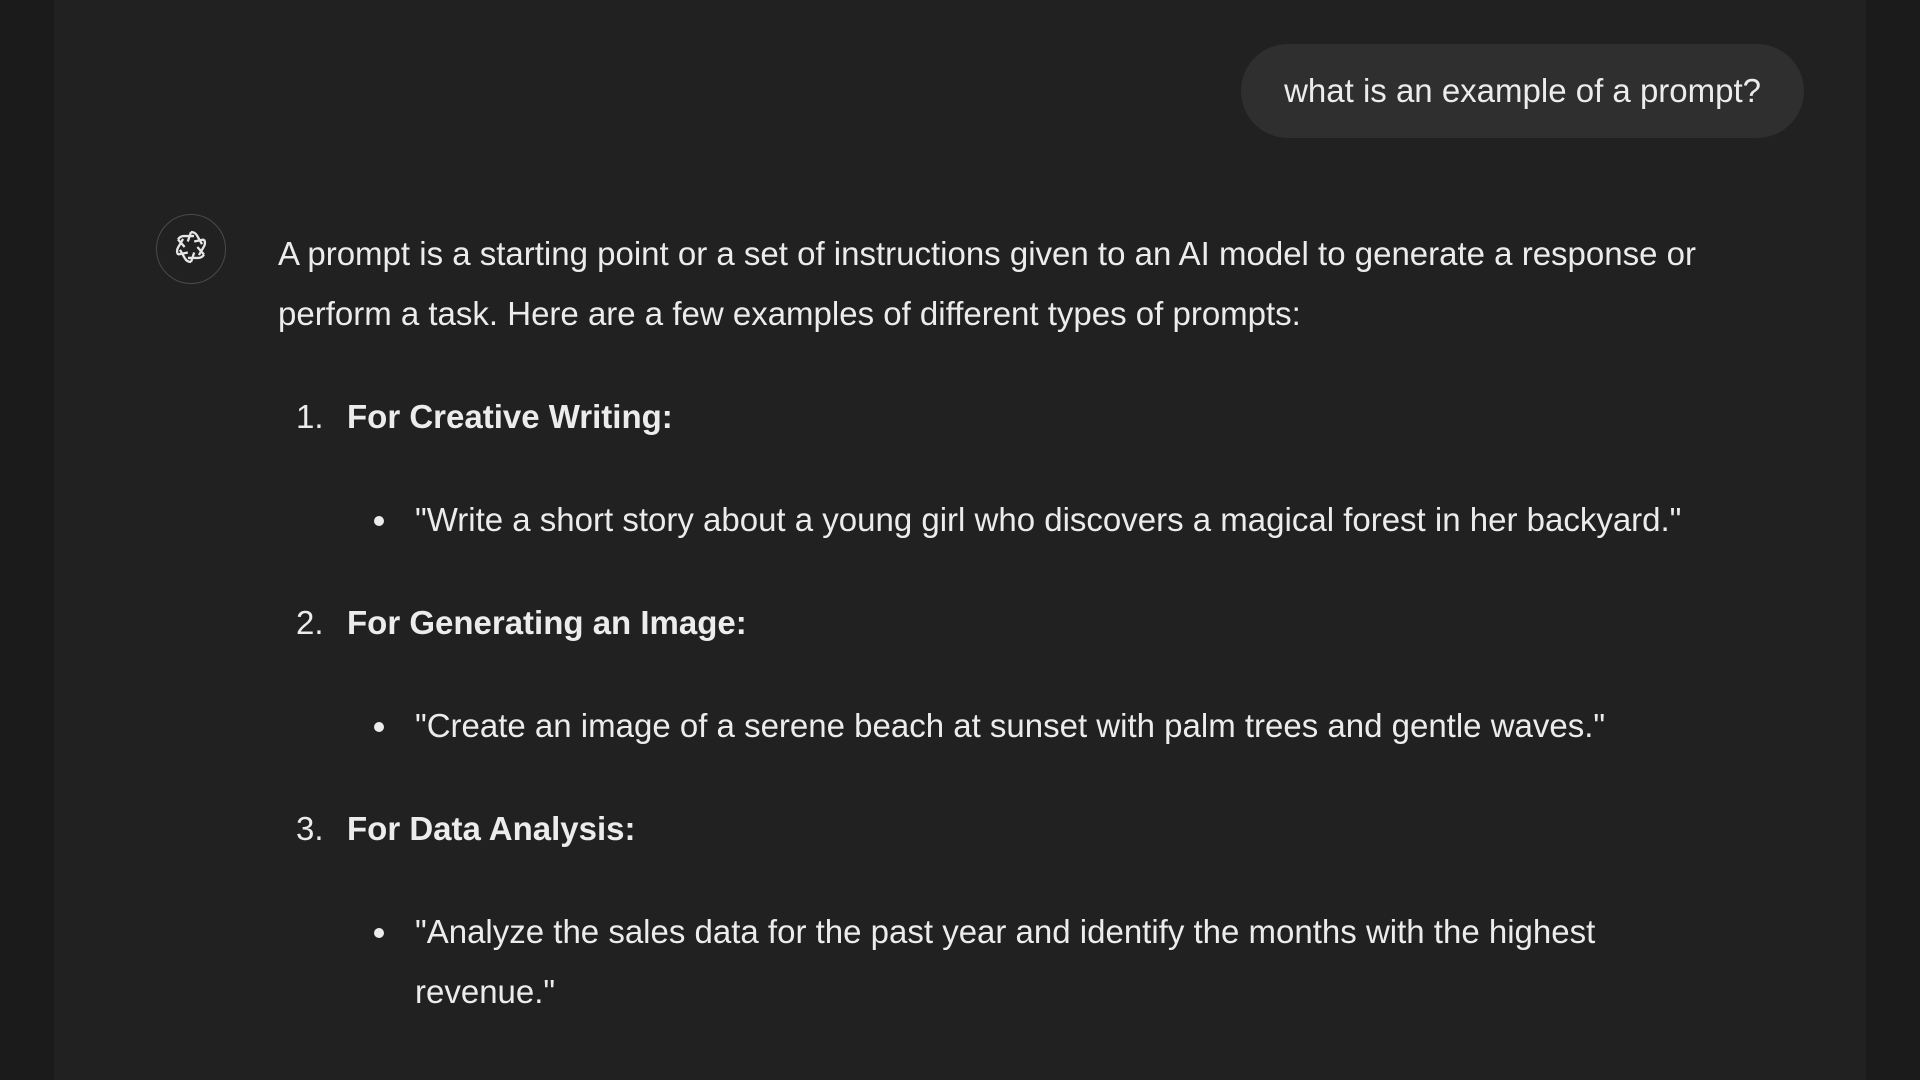  I want to click on right-gutter, so click(1893, 540).